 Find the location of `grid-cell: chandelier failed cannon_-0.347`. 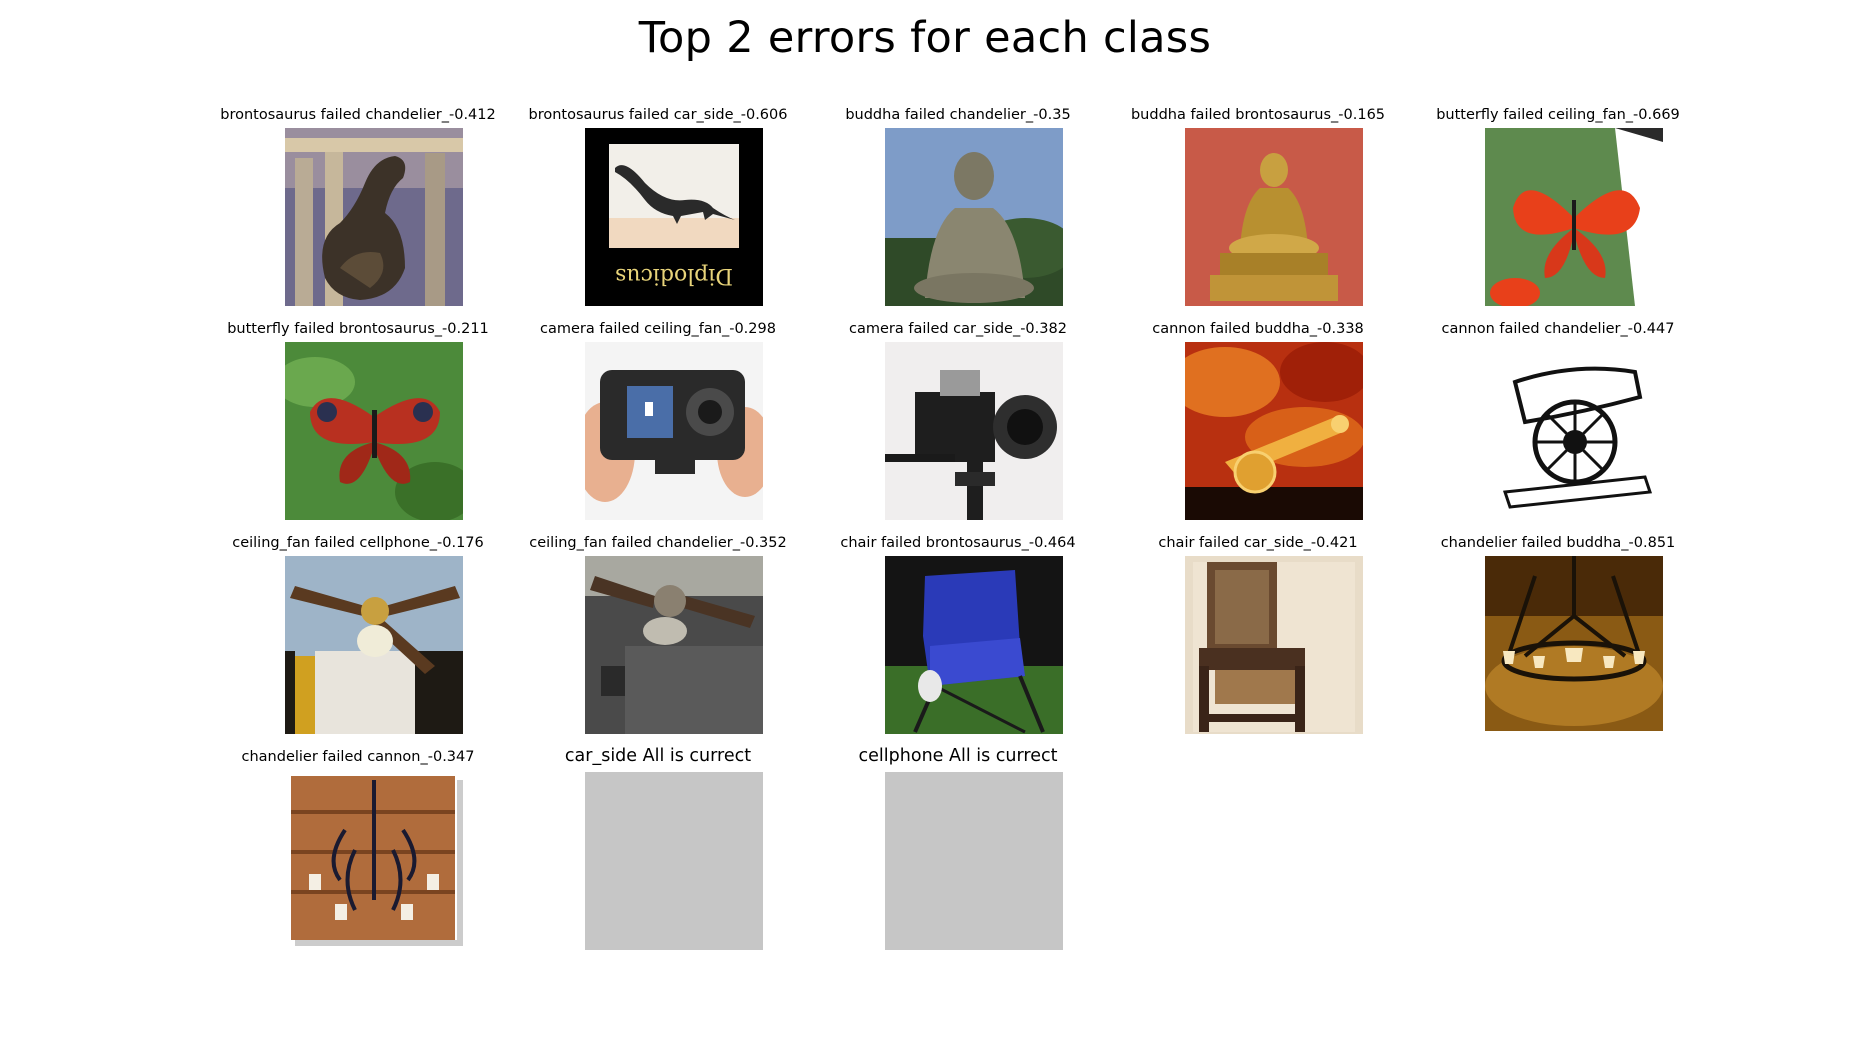

grid-cell: chandelier failed cannon_-0.347 is located at coordinates (358, 853).